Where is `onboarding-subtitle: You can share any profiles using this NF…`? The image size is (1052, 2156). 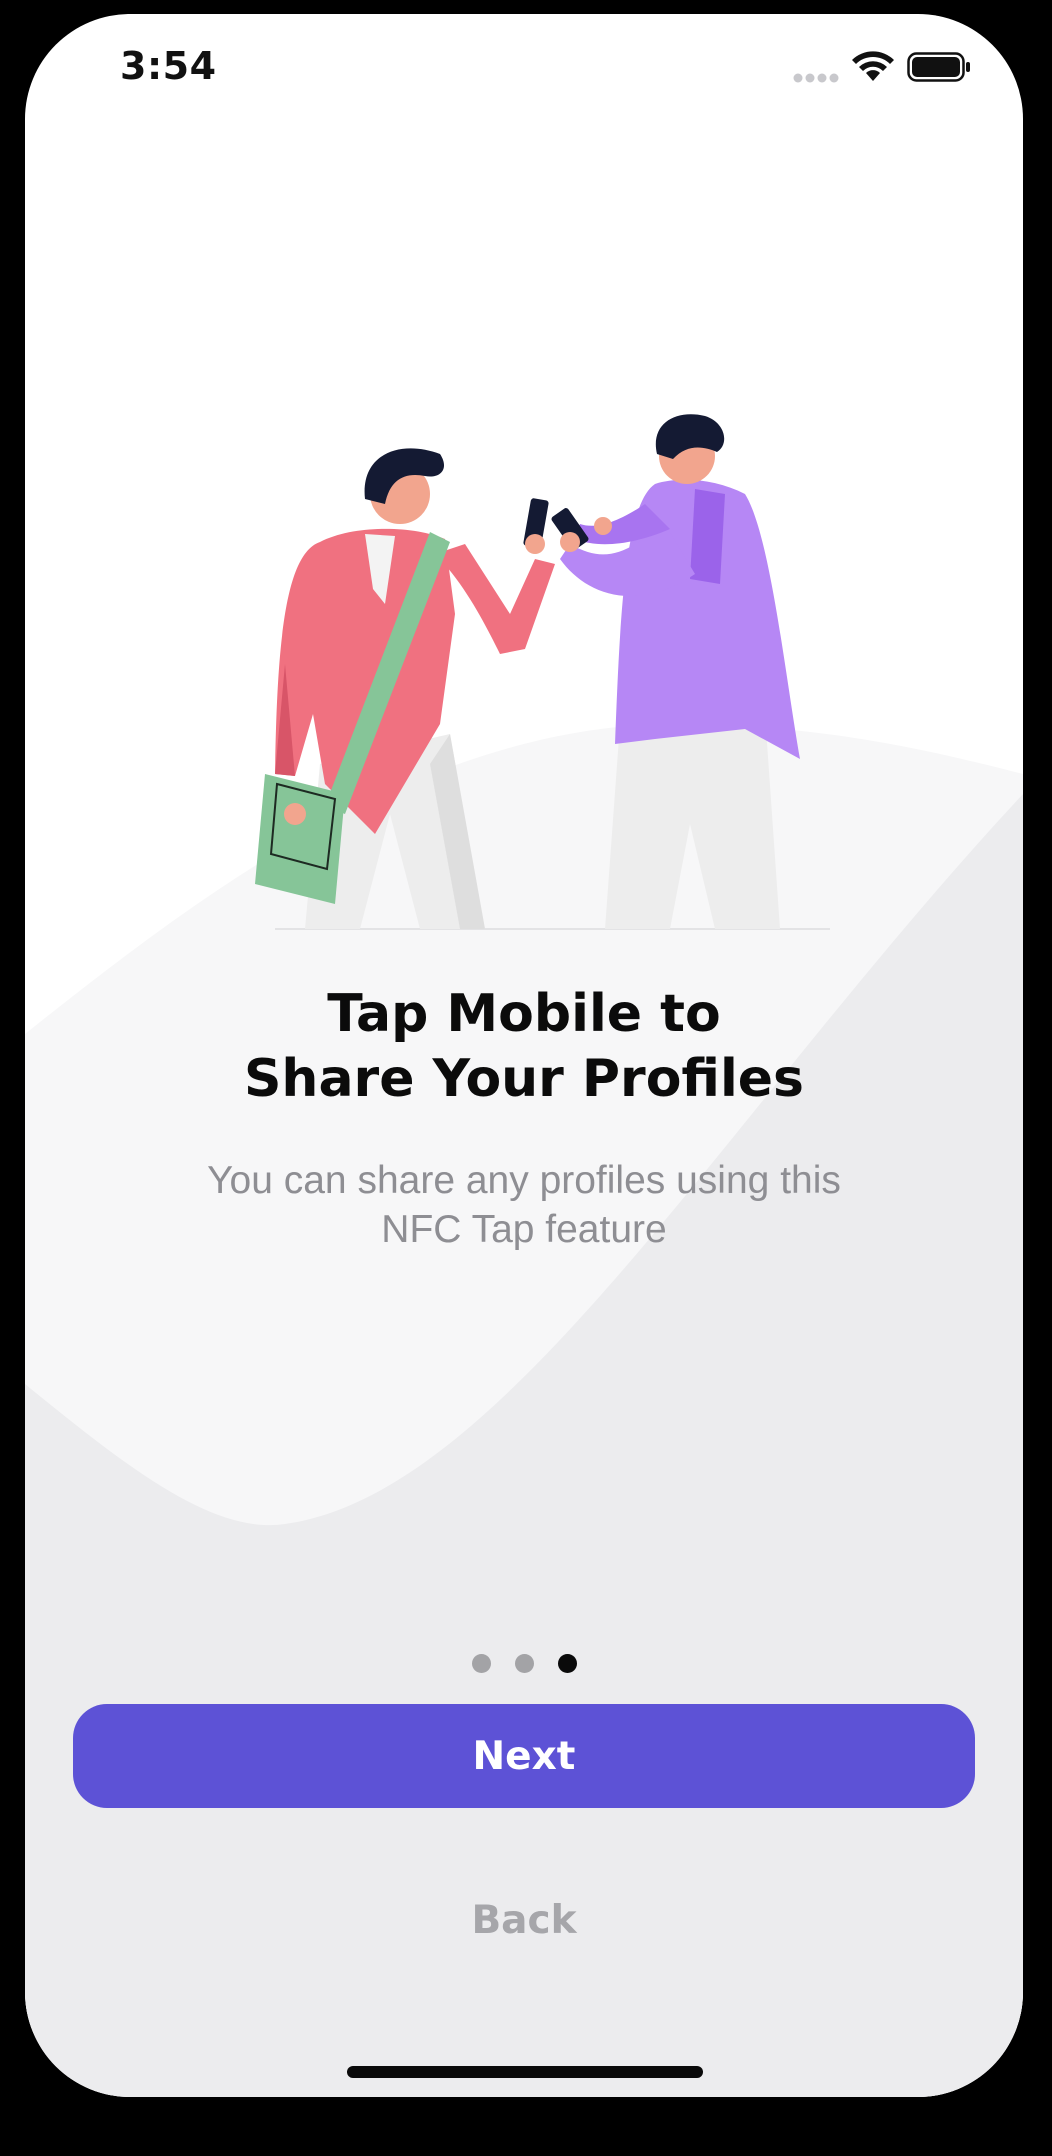
onboarding-subtitle: You can share any profiles using this NF… is located at coordinates (524, 1205).